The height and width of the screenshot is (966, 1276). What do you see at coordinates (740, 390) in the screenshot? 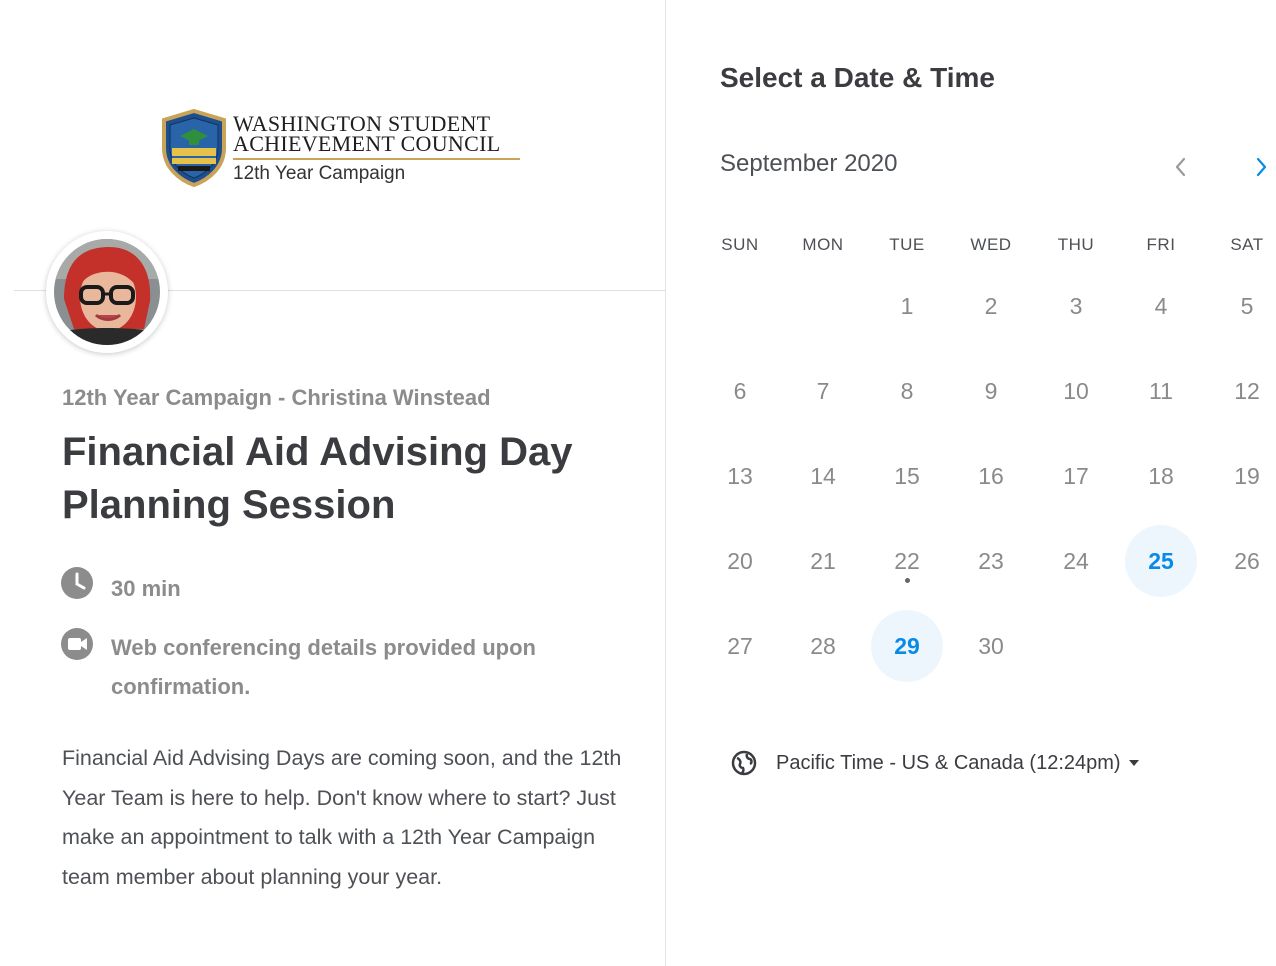
I see `calendar-day: 6` at bounding box center [740, 390].